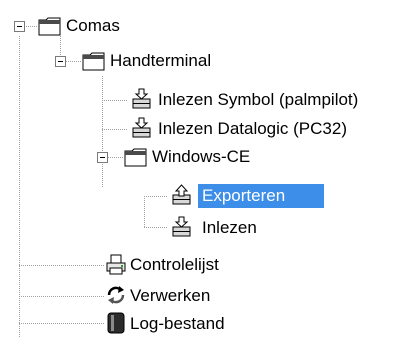 Image resolution: width=417 pixels, height=338 pixels. I want to click on process-icon, so click(116, 295).